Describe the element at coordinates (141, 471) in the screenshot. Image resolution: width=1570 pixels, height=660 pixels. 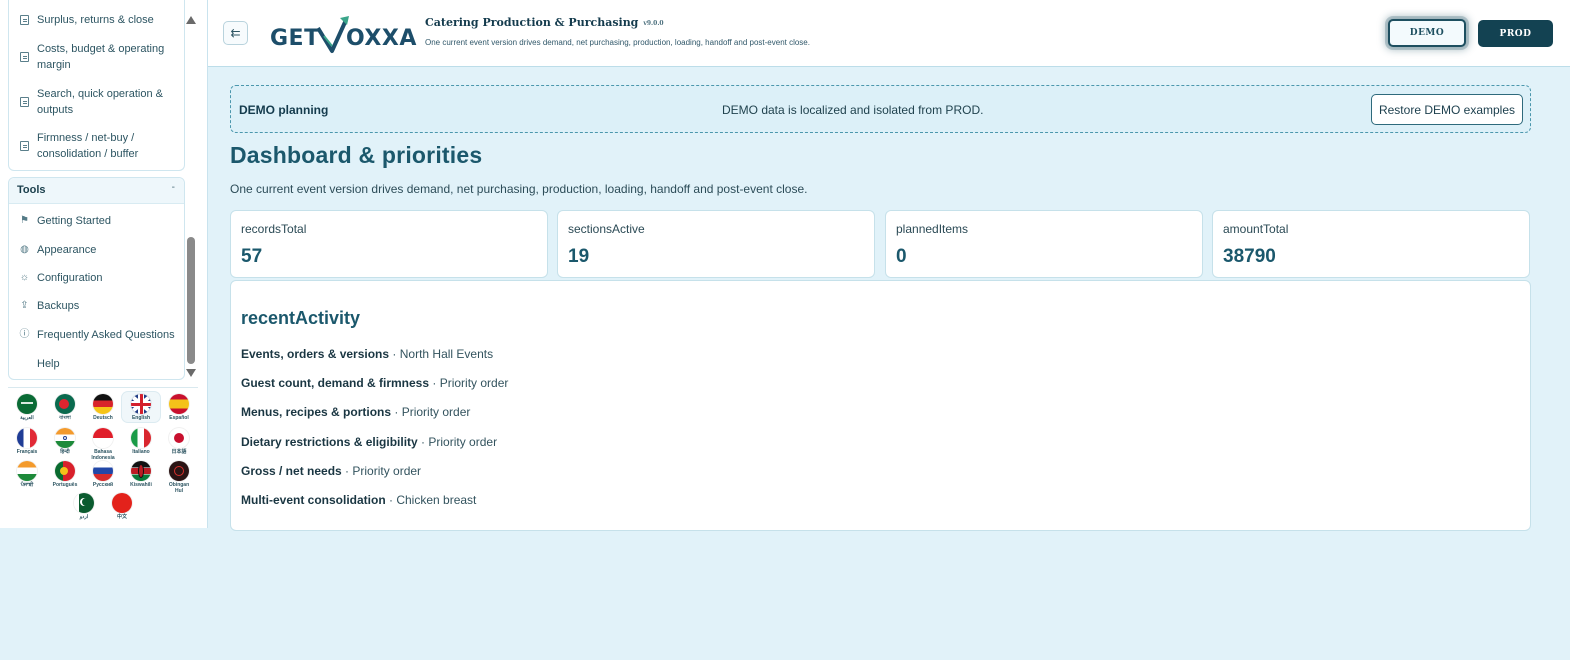
I see `kenya-flag-icon` at that location.